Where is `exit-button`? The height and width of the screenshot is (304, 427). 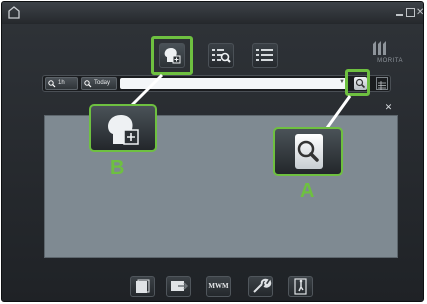 exit-button is located at coordinates (300, 286).